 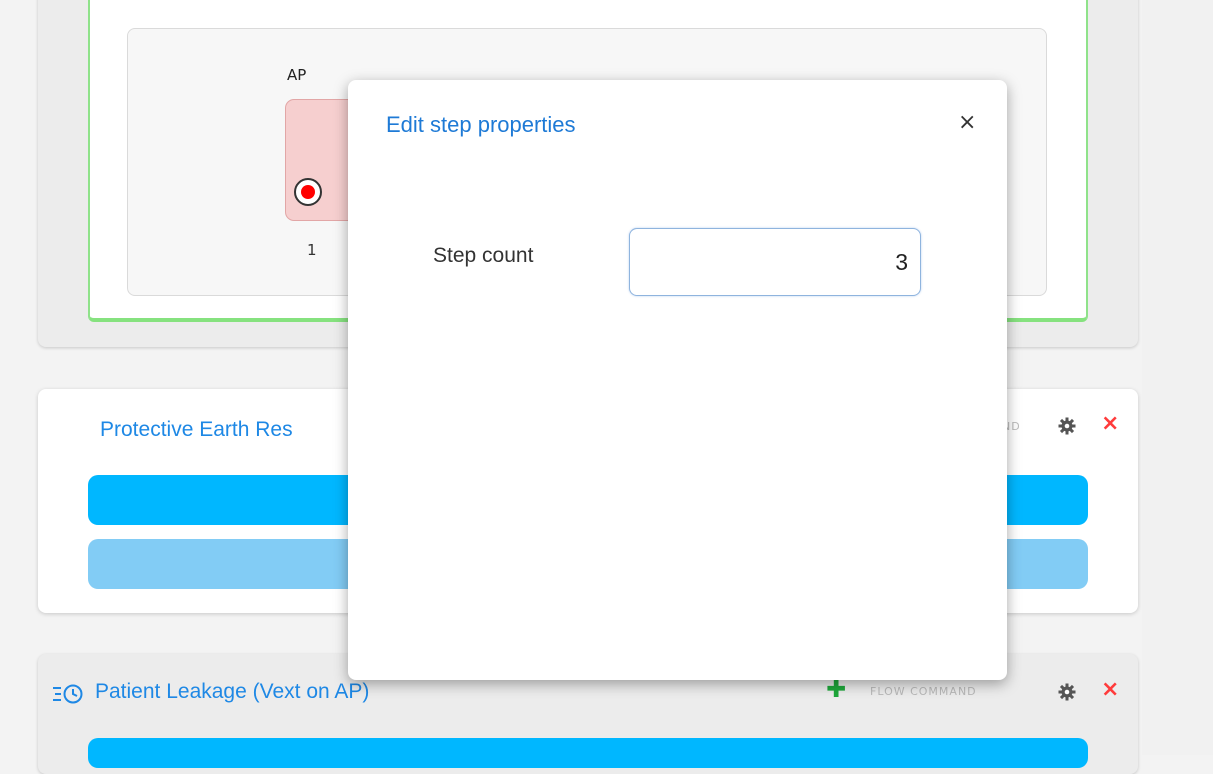 I want to click on radio-selected-icon, so click(x=308, y=192).